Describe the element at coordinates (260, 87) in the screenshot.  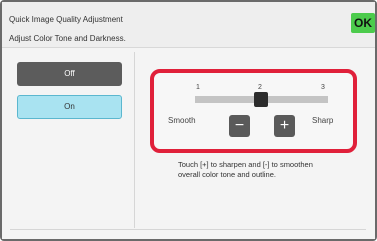
I see `slider-tick-2: 2` at that location.